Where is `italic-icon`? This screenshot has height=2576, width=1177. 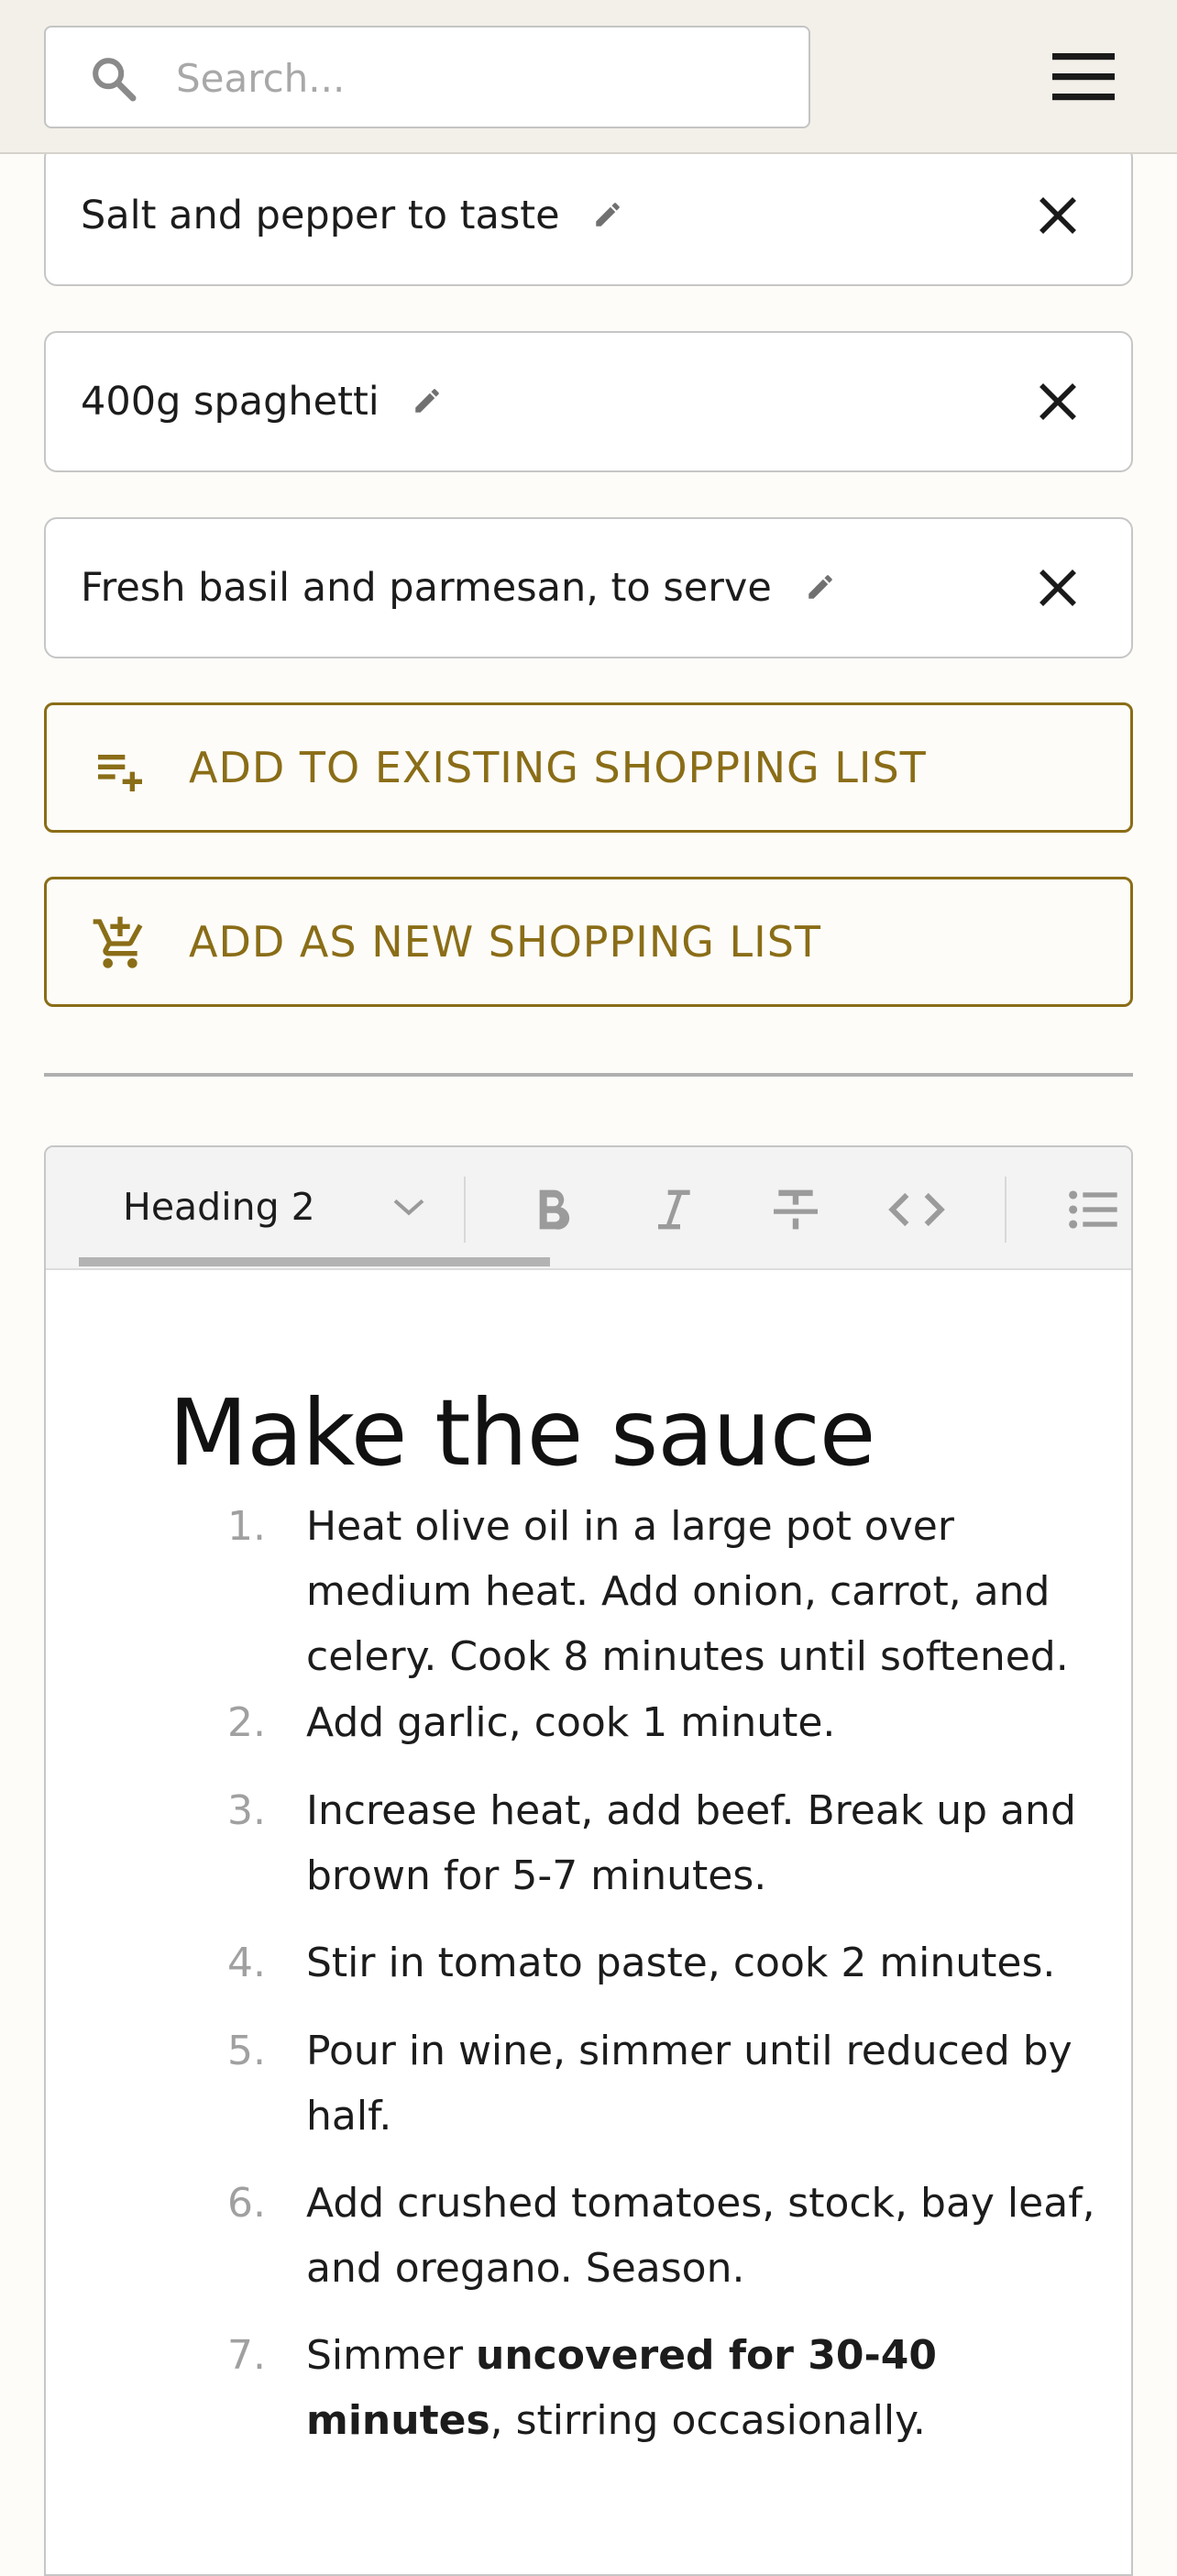
italic-icon is located at coordinates (673, 1209).